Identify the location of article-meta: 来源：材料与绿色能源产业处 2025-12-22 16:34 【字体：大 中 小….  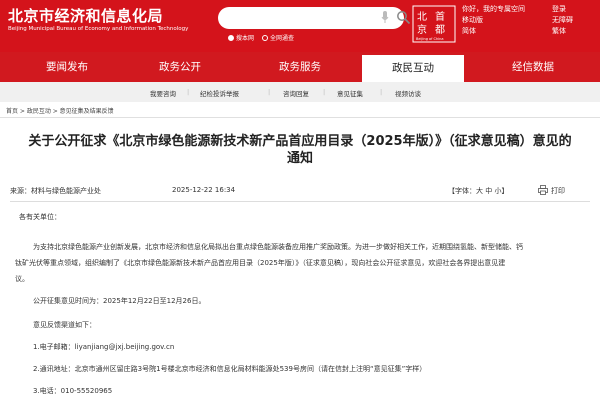
(300, 191).